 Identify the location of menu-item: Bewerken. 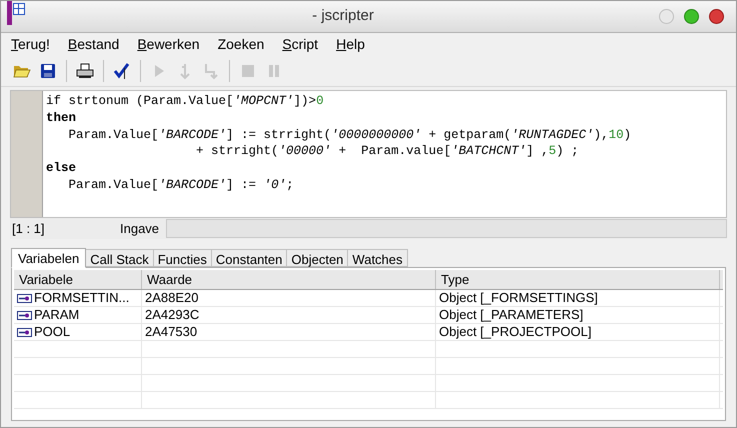
(168, 44).